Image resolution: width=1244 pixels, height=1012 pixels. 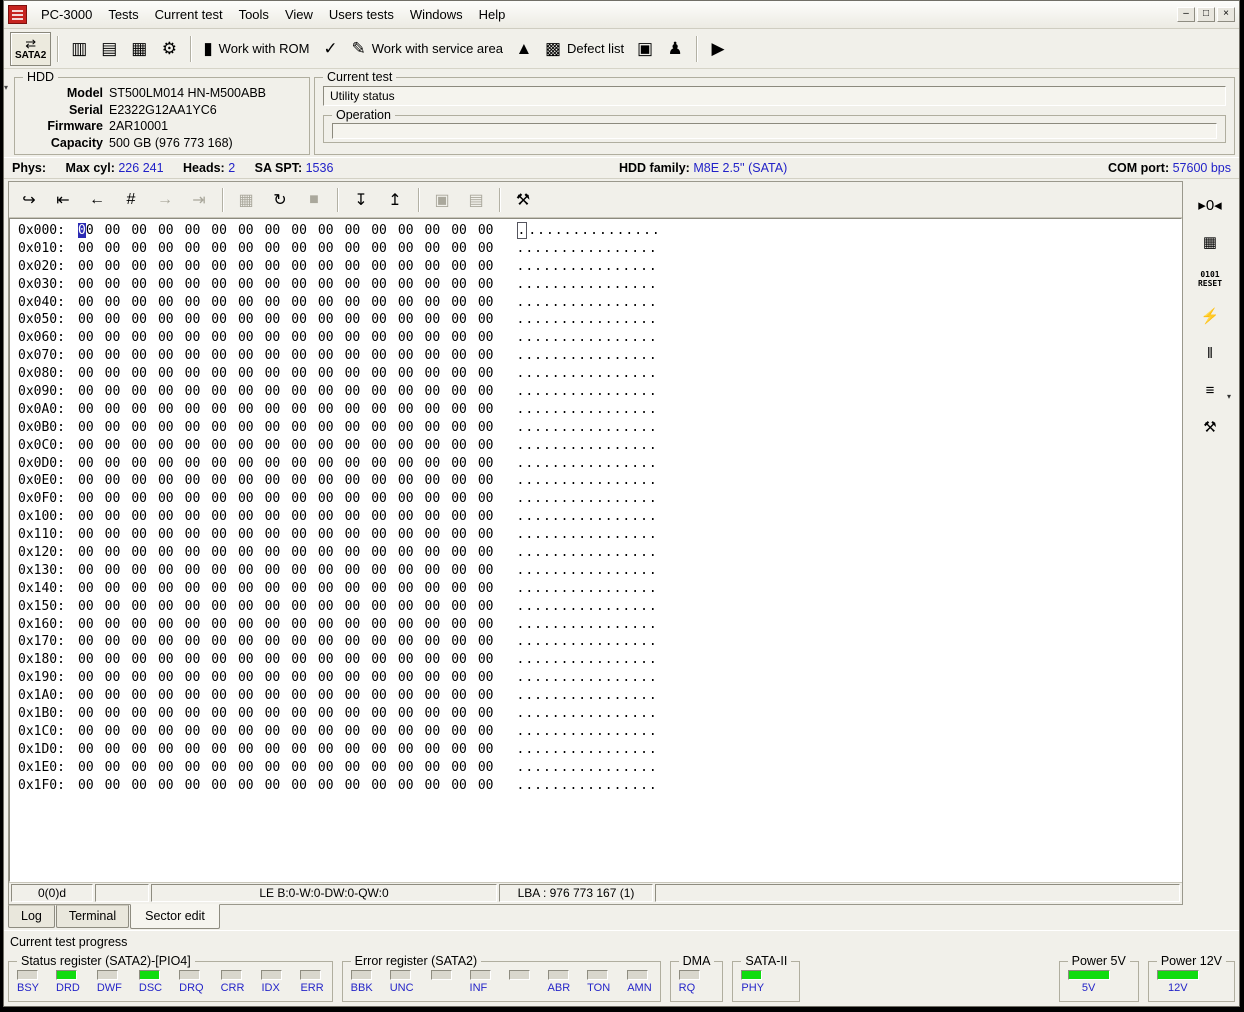 What do you see at coordinates (299, 14) in the screenshot?
I see `menu-view: View` at bounding box center [299, 14].